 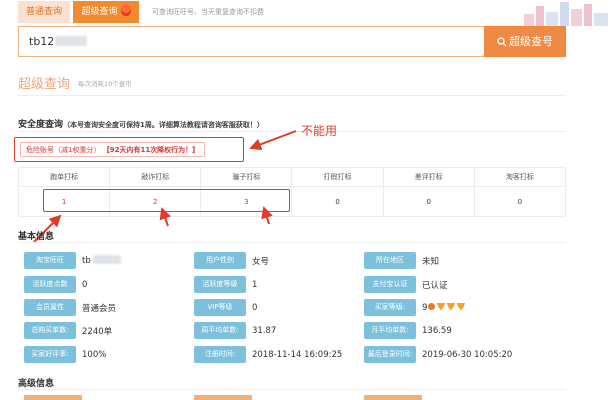 I want to click on info-item: 买家好评率: 100%, so click(x=65, y=354).